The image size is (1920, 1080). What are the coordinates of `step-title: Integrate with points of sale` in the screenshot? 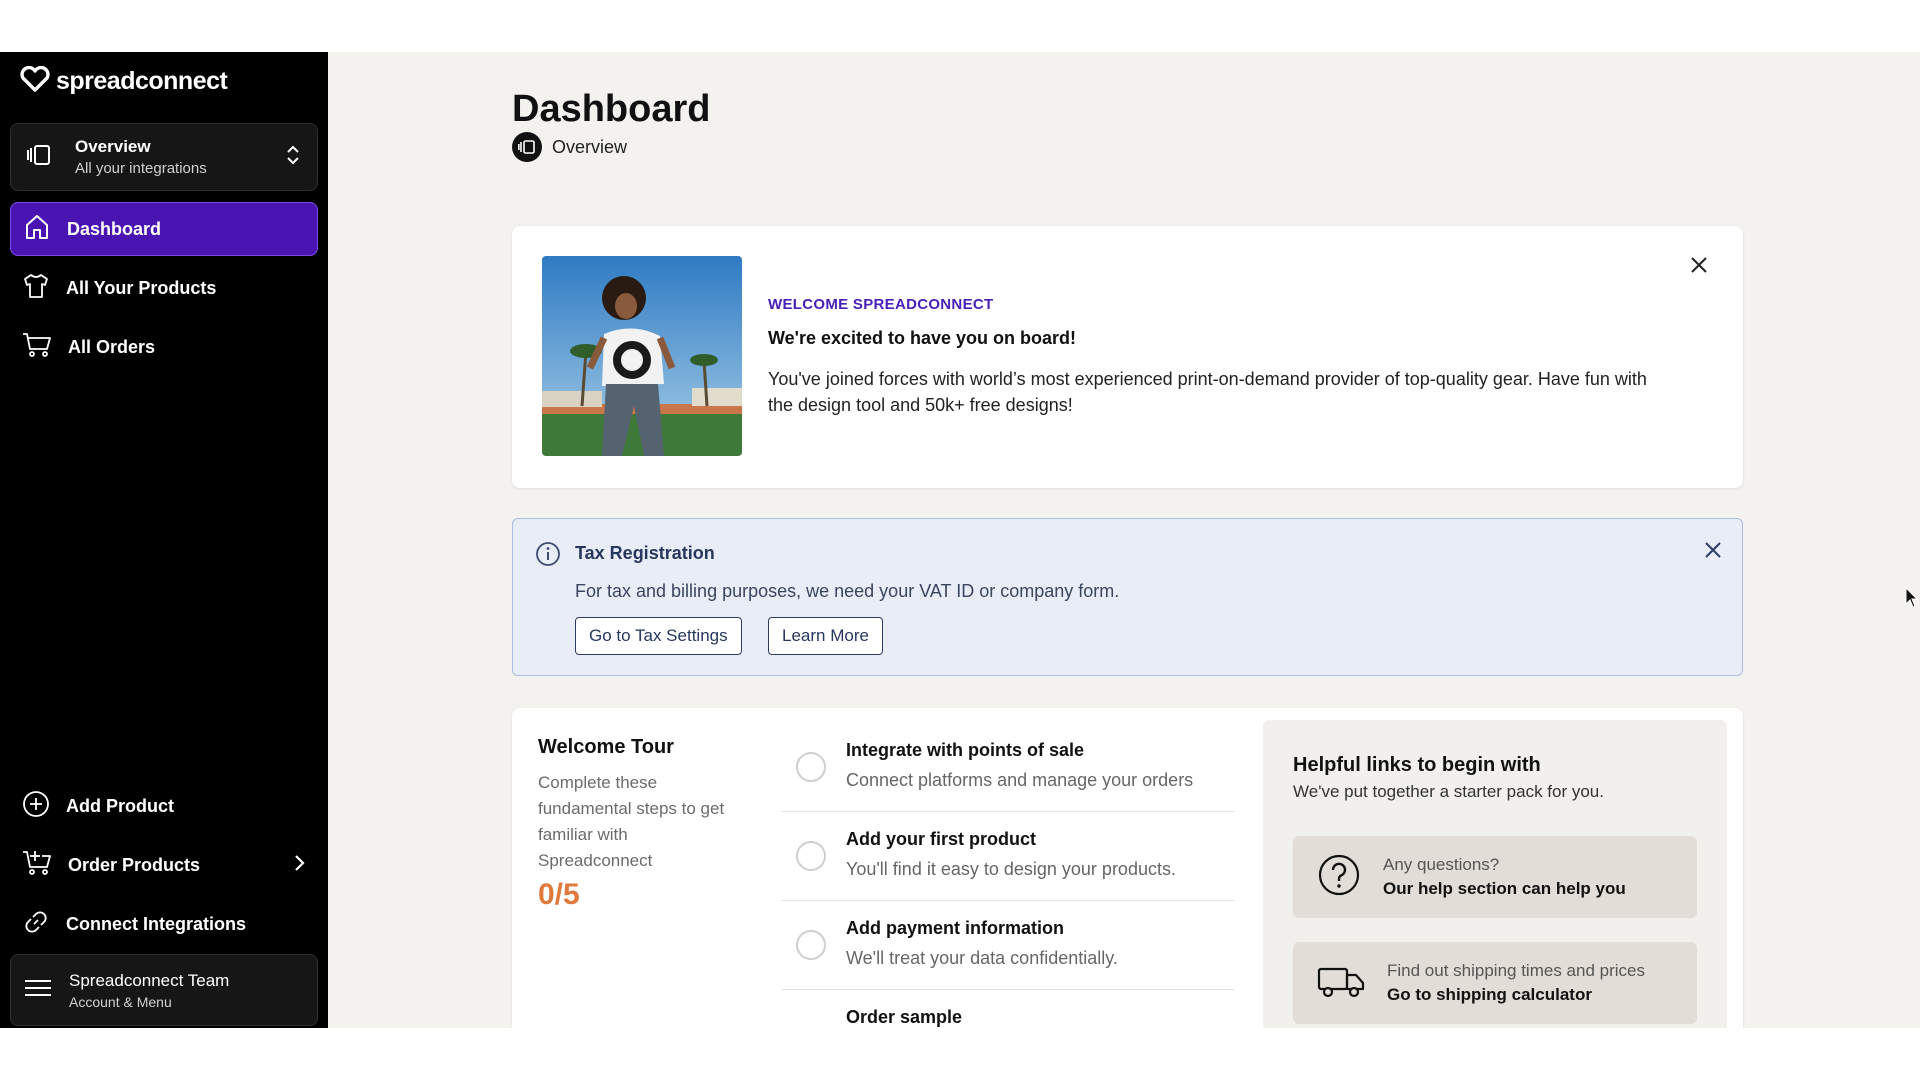 It's located at (965, 750).